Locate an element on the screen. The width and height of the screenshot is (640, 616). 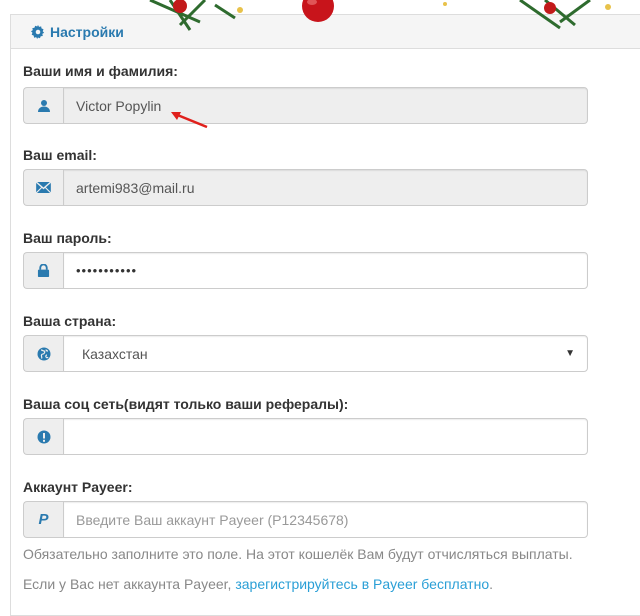
exclamation-icon is located at coordinates (43, 436).